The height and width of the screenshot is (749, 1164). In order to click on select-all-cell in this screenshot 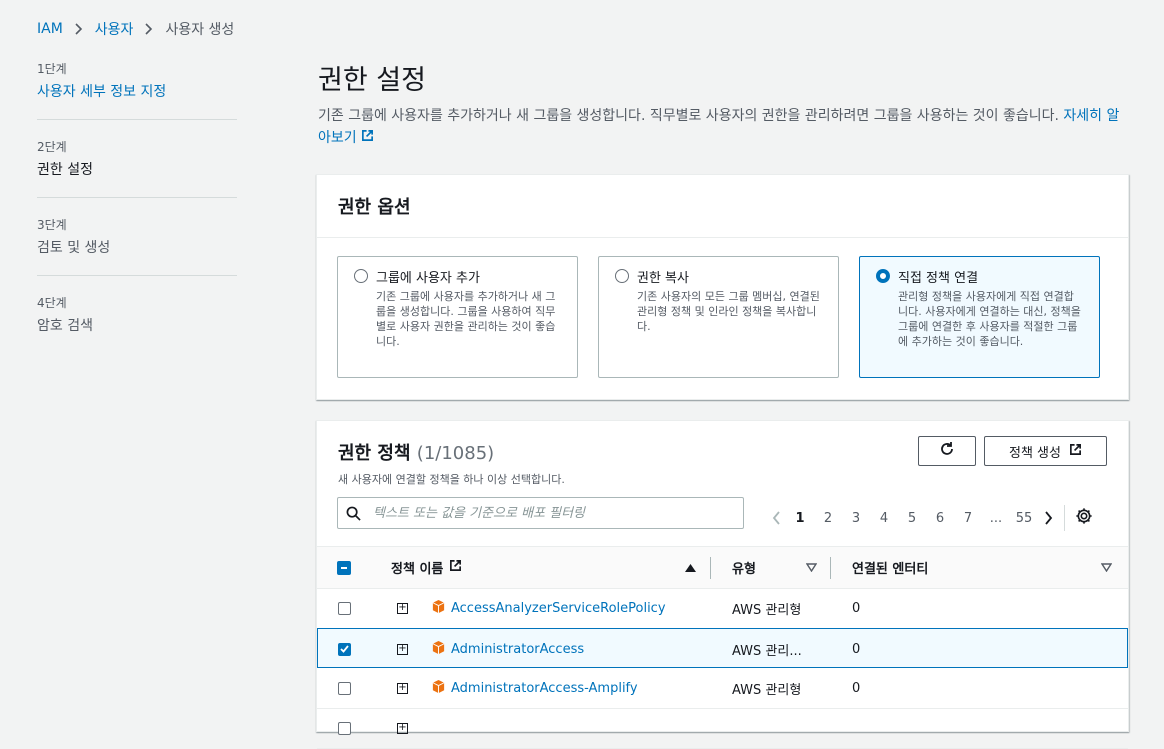, I will do `click(344, 567)`.